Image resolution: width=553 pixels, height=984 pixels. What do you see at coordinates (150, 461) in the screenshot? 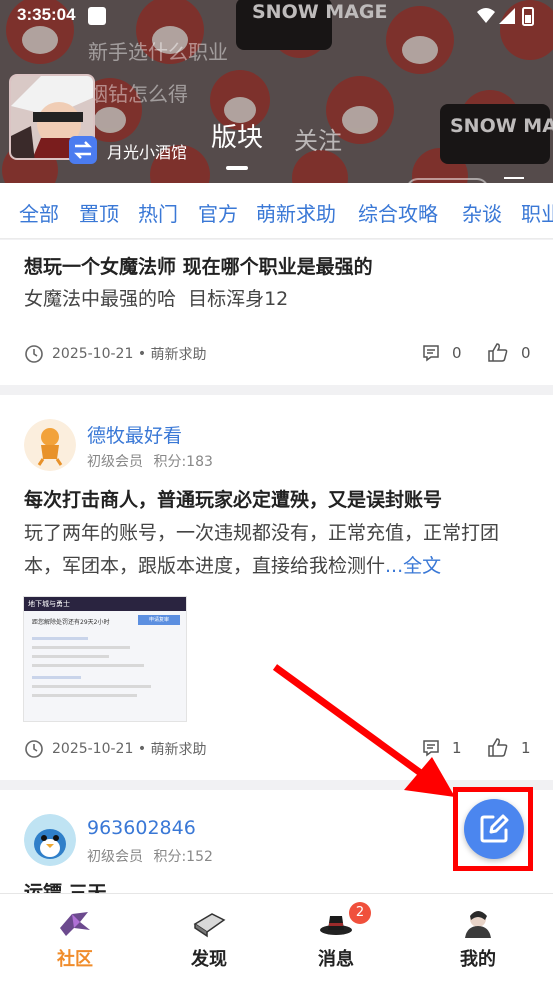
I see `author-level: 初级会员 积分:183` at bounding box center [150, 461].